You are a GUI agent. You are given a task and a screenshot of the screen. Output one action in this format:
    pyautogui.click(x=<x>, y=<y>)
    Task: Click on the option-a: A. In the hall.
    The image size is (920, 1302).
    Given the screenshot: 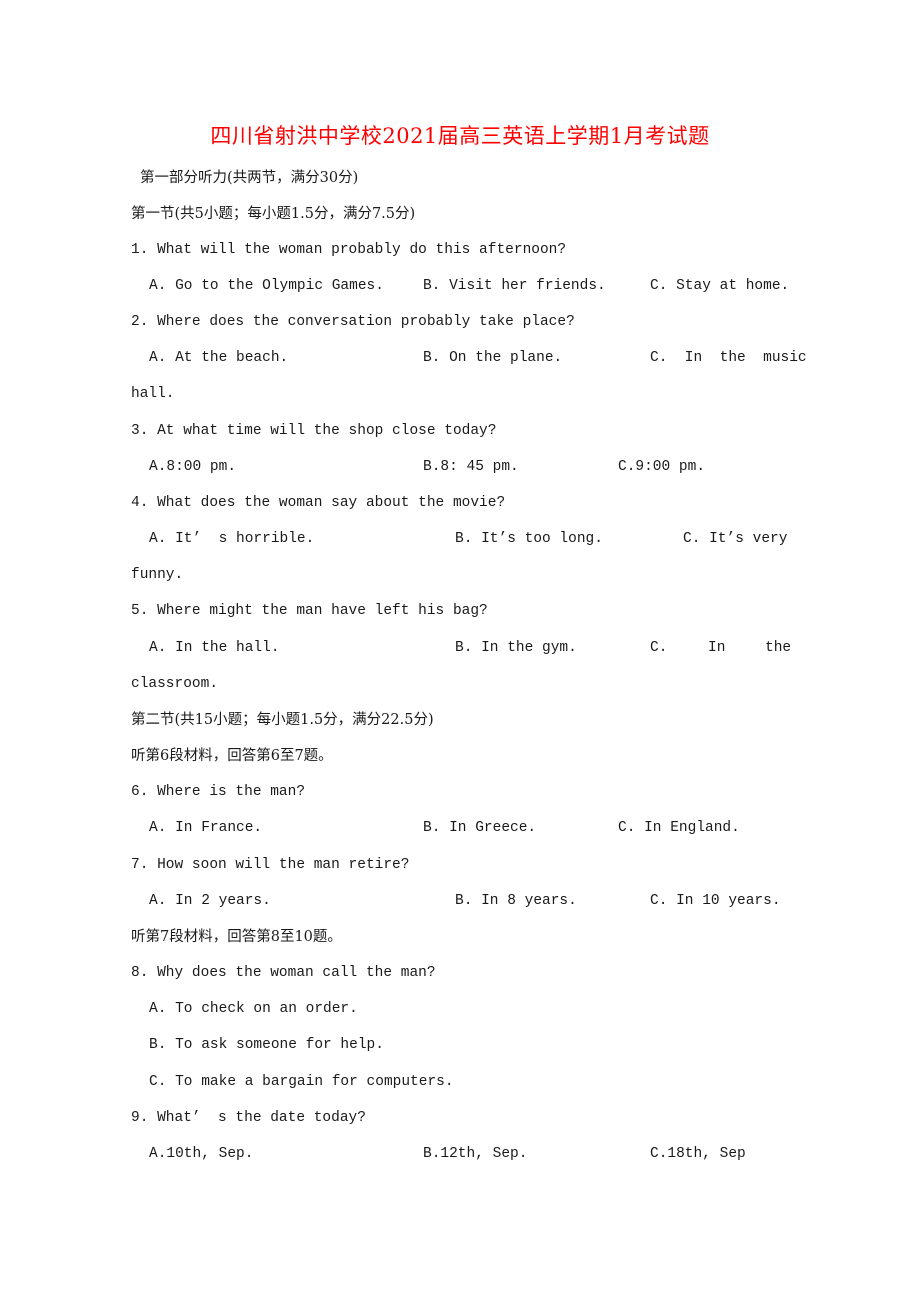 What is the action you would take?
    pyautogui.click(x=214, y=648)
    